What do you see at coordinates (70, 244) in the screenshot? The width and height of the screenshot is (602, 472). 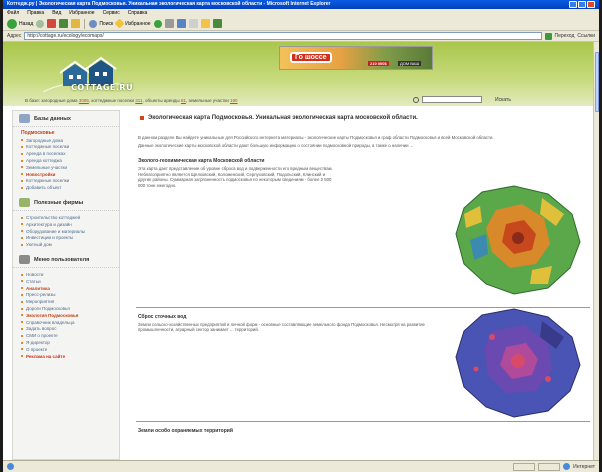 I see `sidebar-item: Уютный дом` at bounding box center [70, 244].